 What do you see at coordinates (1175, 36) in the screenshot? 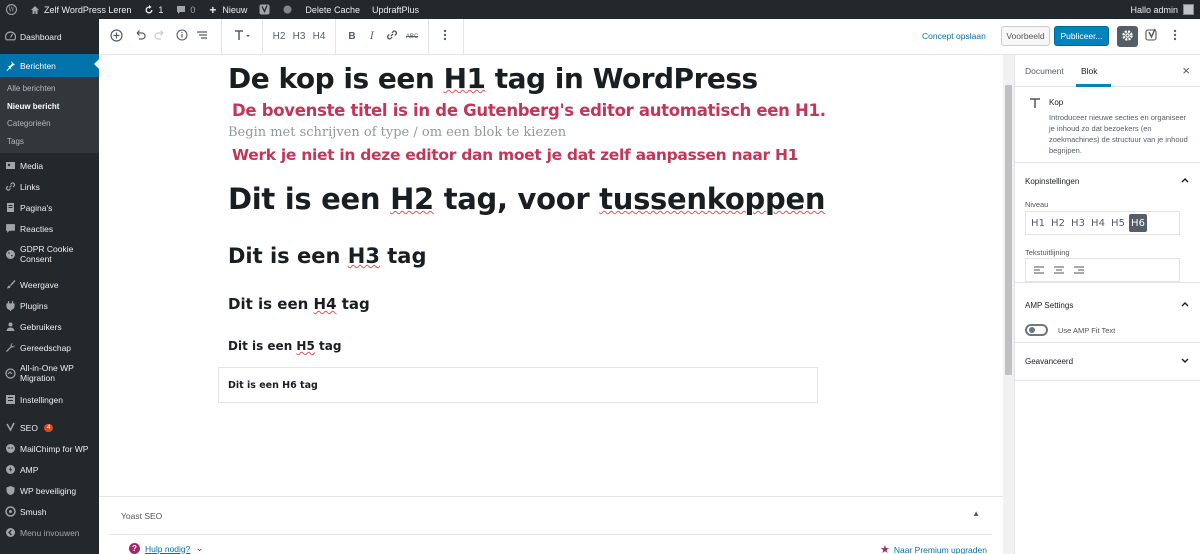
I see `more-menu-button` at bounding box center [1175, 36].